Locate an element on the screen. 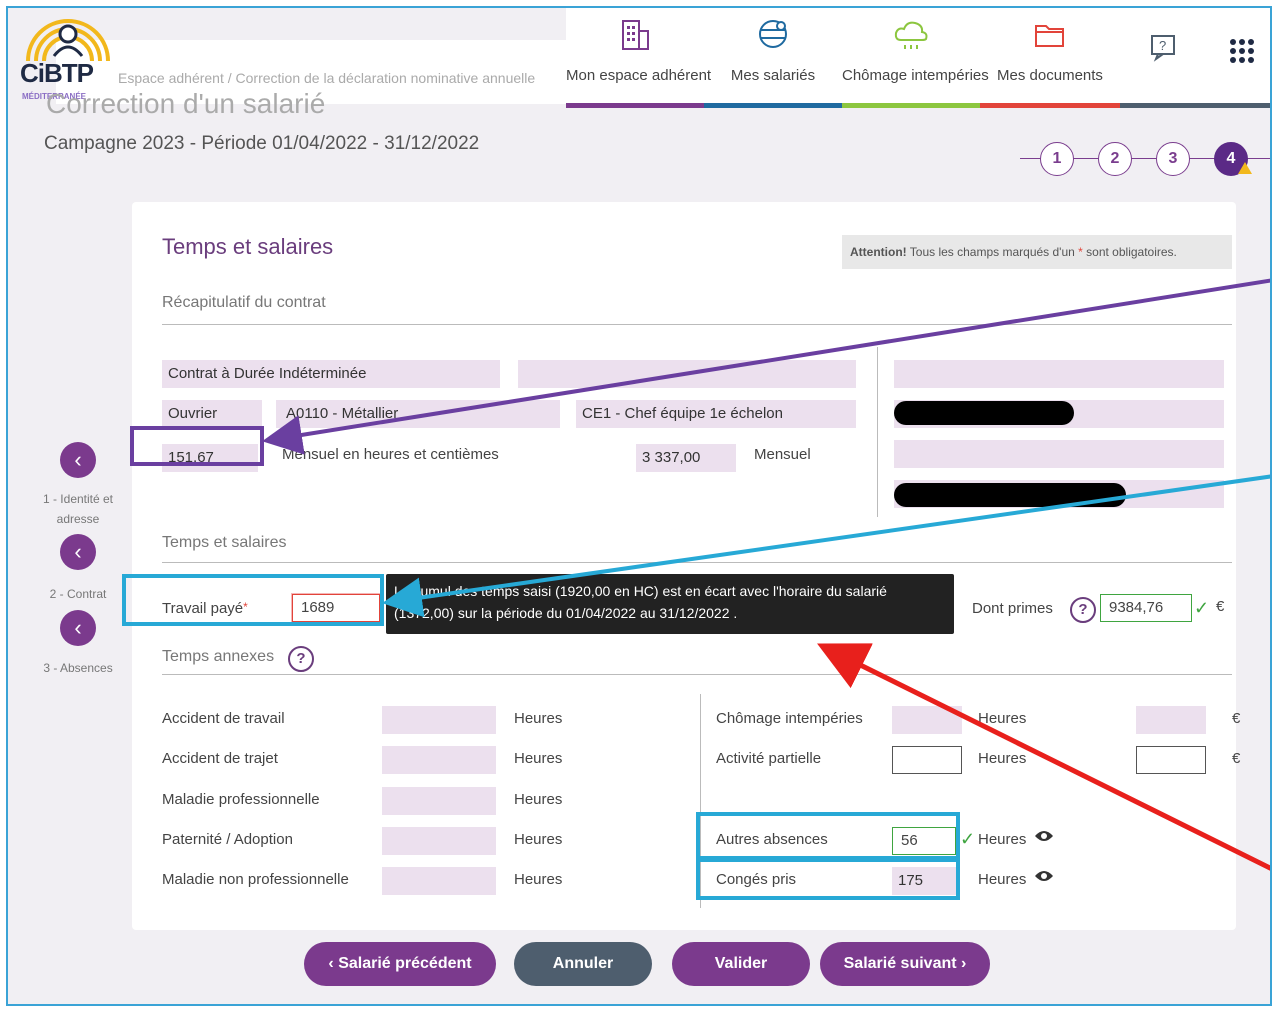 The width and height of the screenshot is (1276, 1010). arrow-red is located at coordinates (1043, 757).